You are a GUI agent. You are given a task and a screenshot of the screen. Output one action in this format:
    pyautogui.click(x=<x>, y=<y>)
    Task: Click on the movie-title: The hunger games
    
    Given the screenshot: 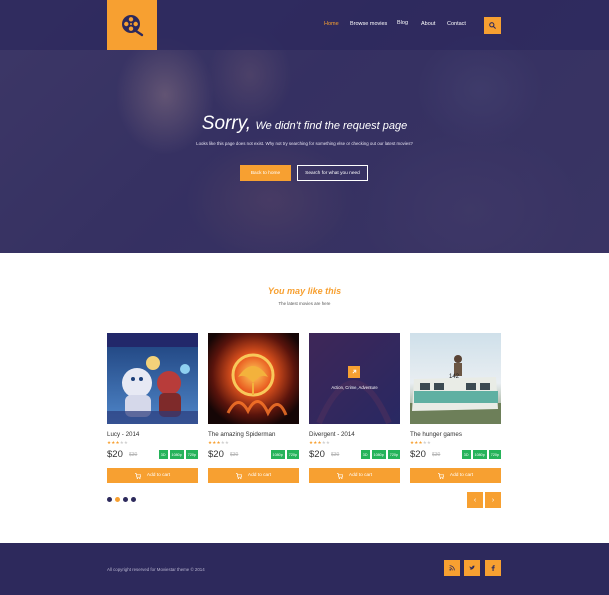 What is the action you would take?
    pyautogui.click(x=436, y=434)
    